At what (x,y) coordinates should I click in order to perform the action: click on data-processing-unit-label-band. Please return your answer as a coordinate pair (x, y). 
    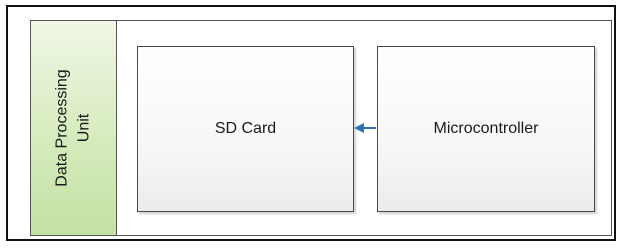
    Looking at the image, I should click on (73, 128).